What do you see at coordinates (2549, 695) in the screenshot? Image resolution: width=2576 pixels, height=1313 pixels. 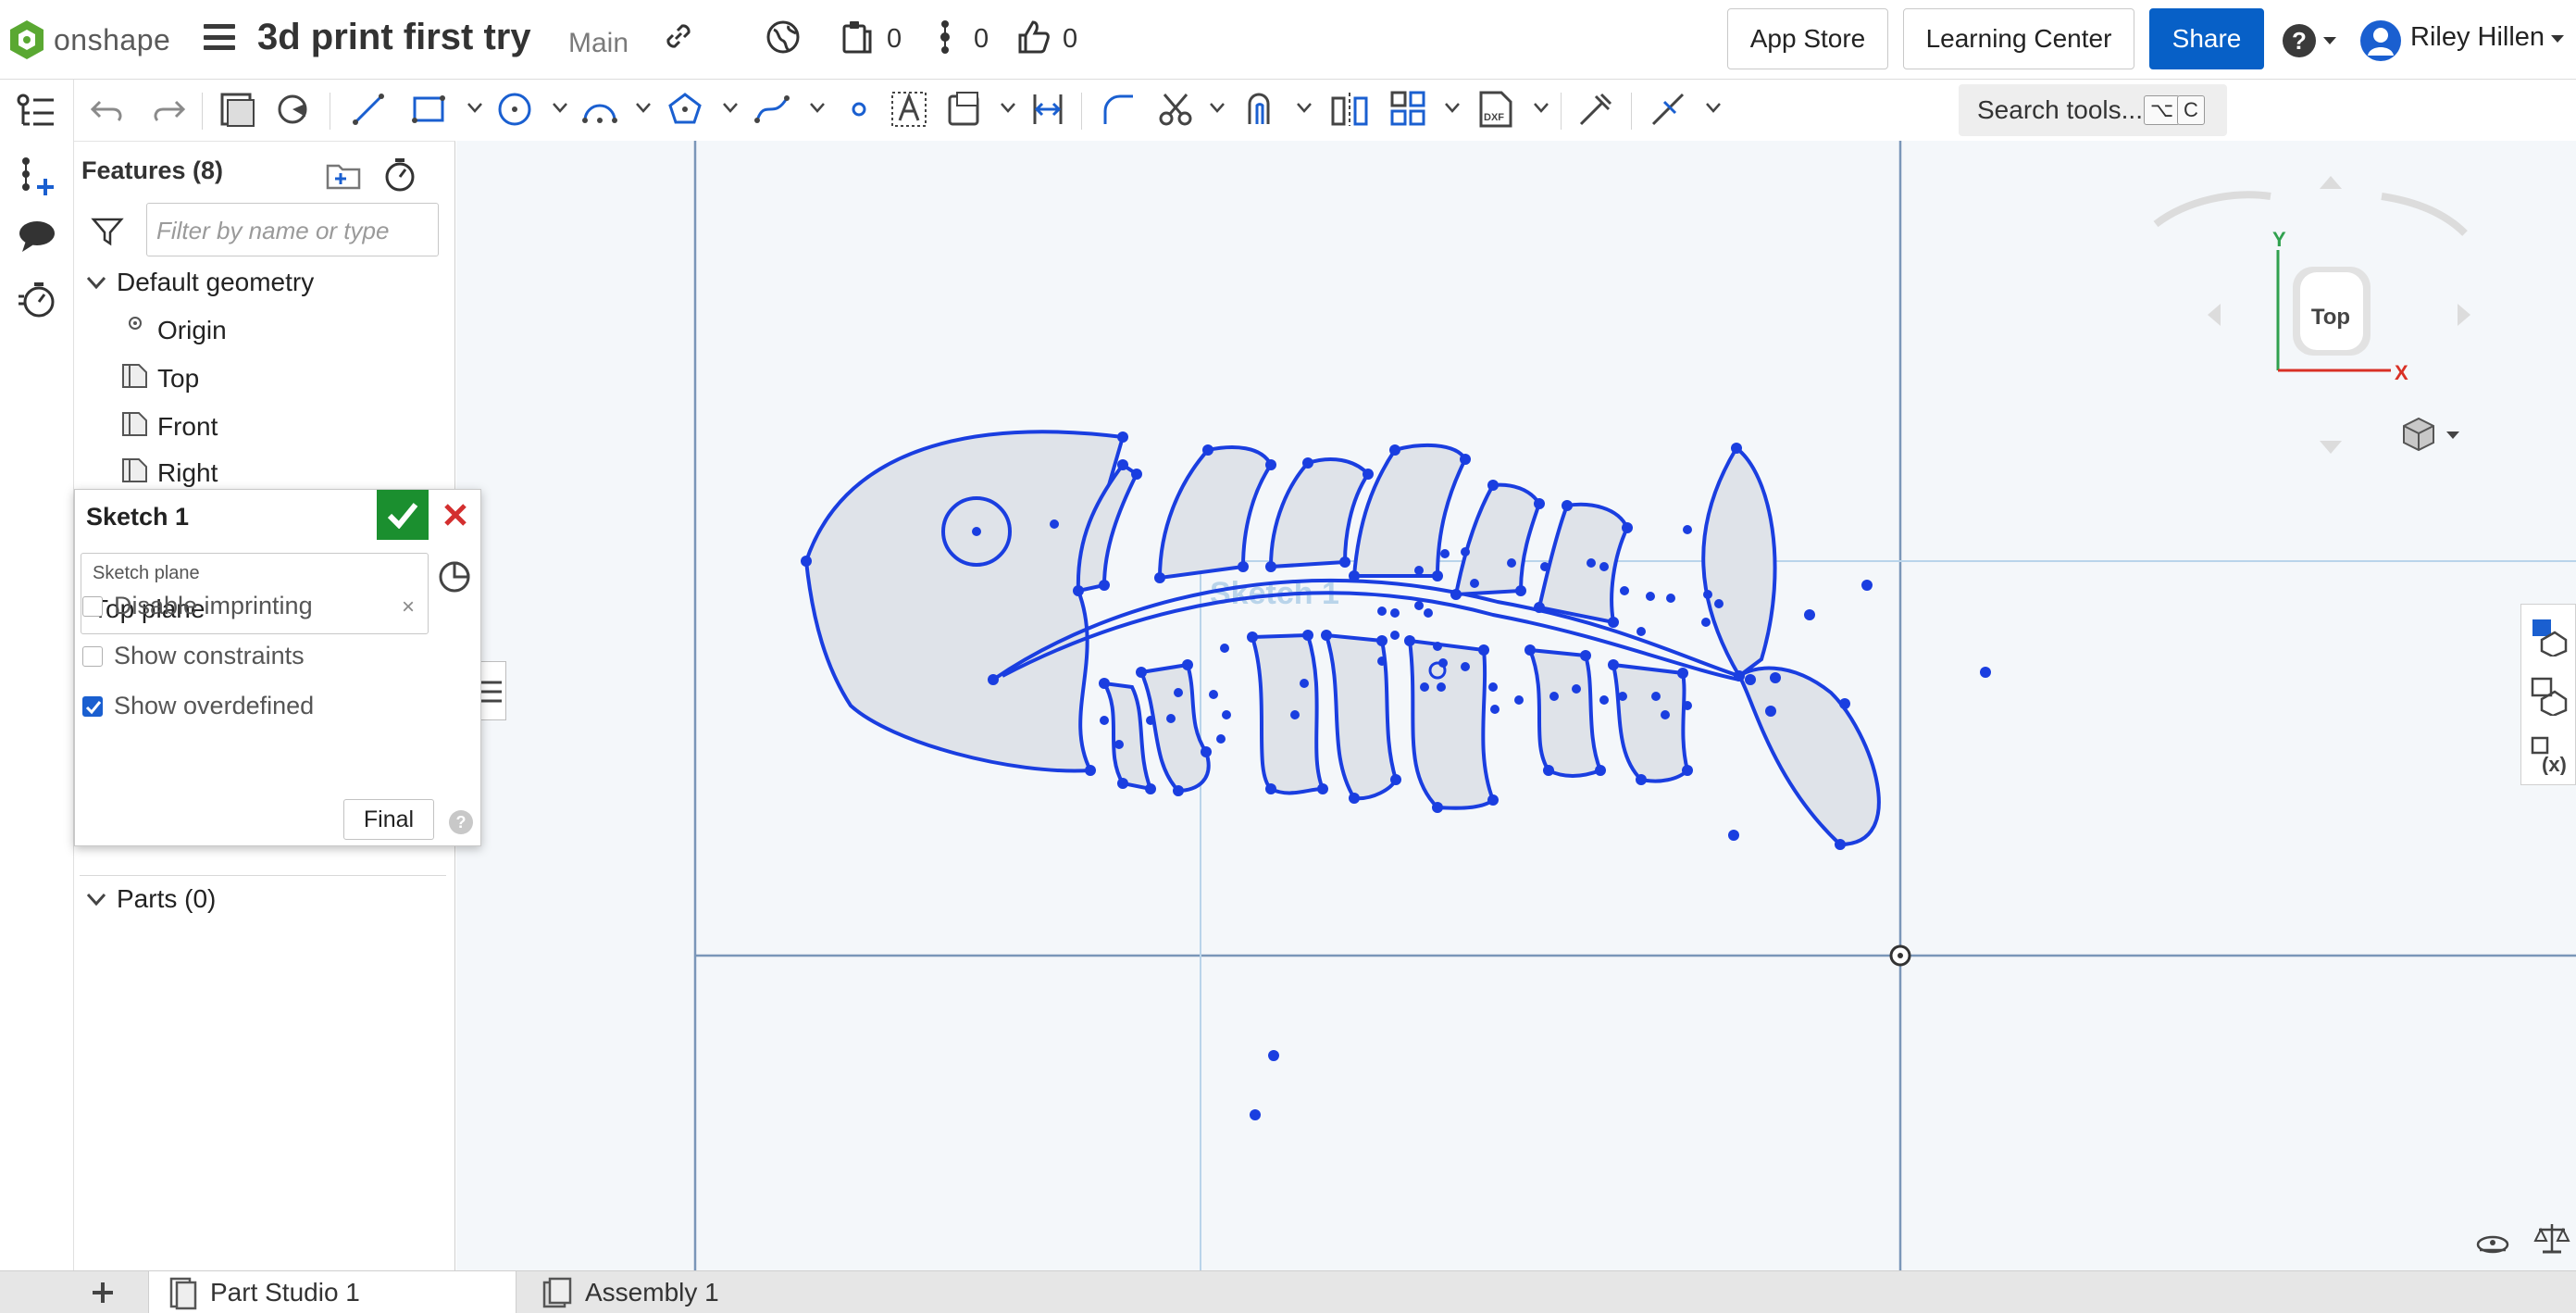 I see `variables-panel-icon` at bounding box center [2549, 695].